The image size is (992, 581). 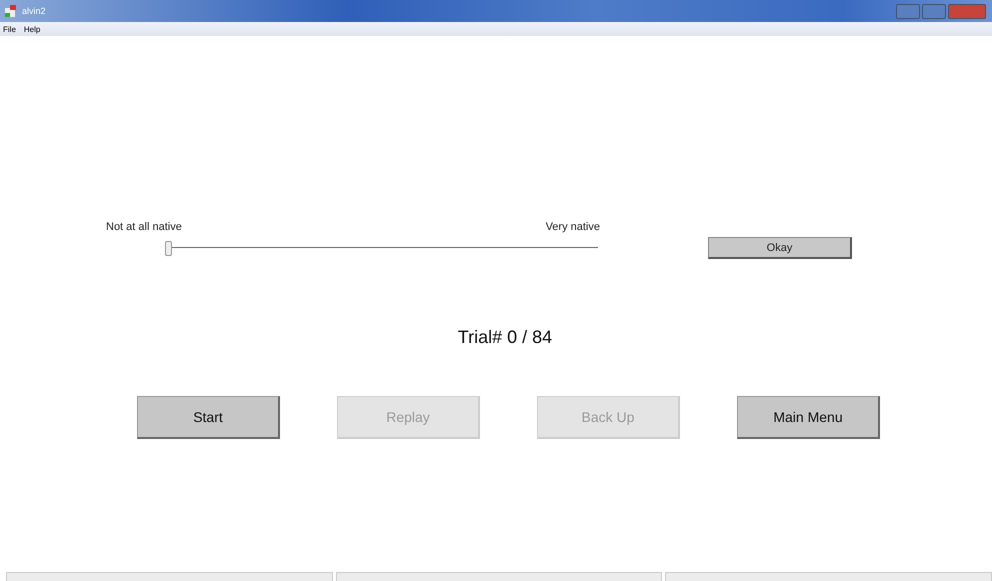 I want to click on minimize-button, so click(x=908, y=11).